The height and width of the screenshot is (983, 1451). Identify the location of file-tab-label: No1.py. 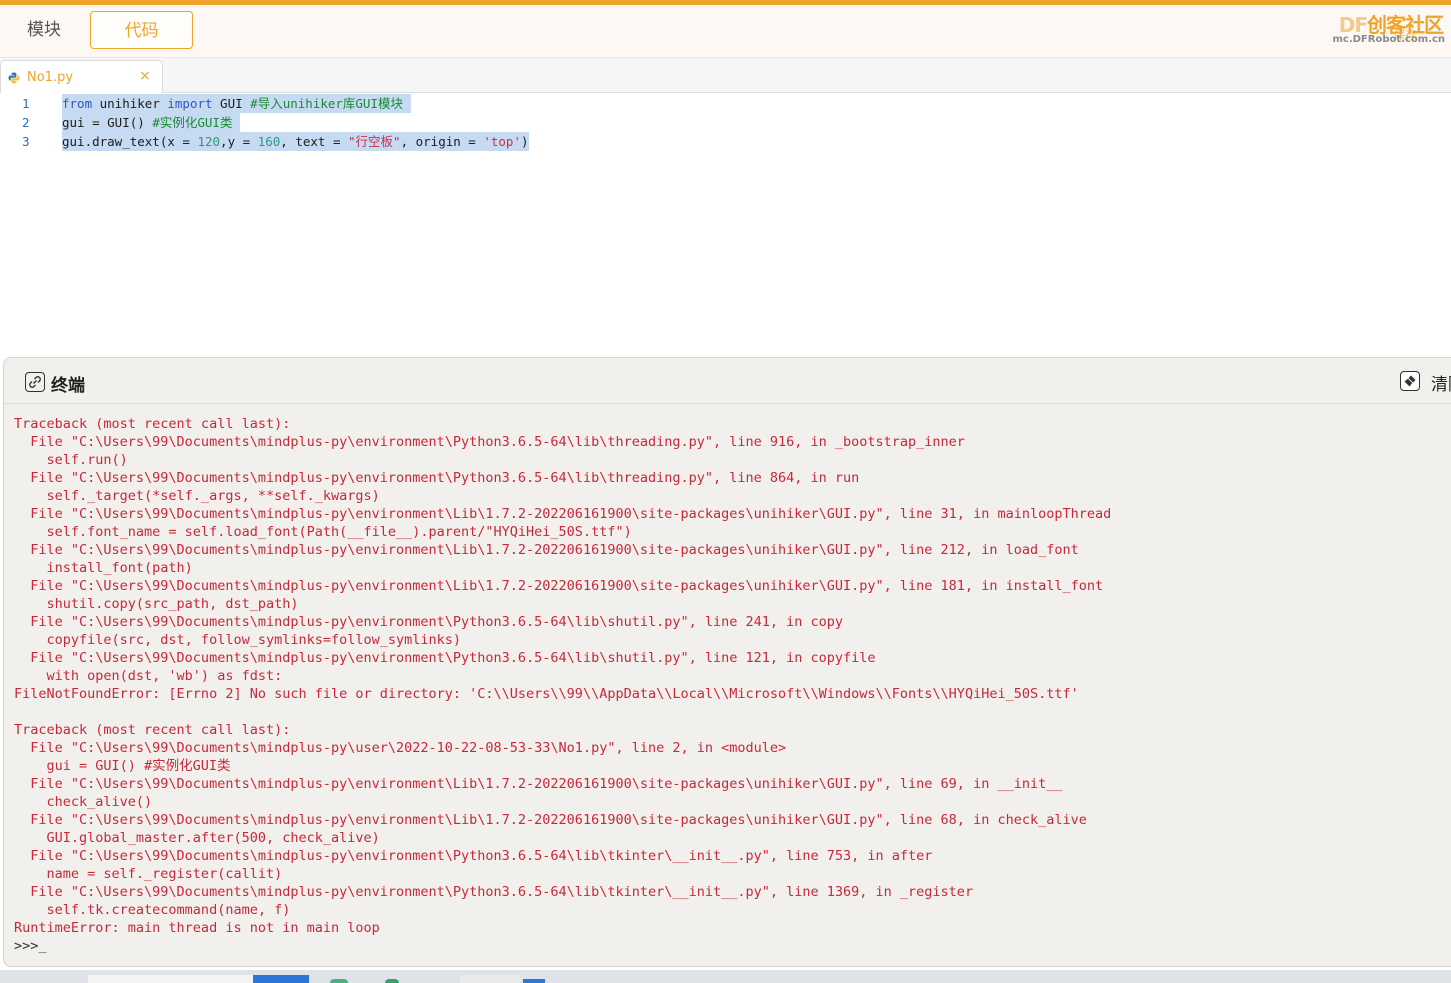
(50, 77).